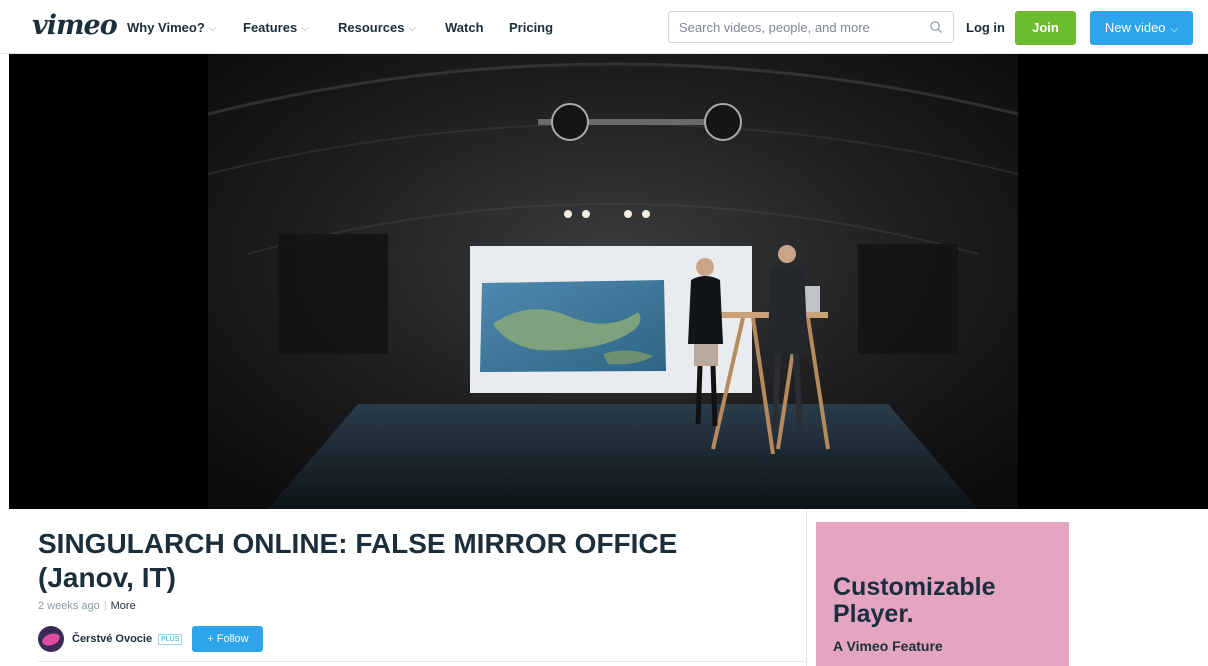 The height and width of the screenshot is (666, 1208). I want to click on channel-row: Čerstvé Ovocie PLUS + Follow, so click(151, 639).